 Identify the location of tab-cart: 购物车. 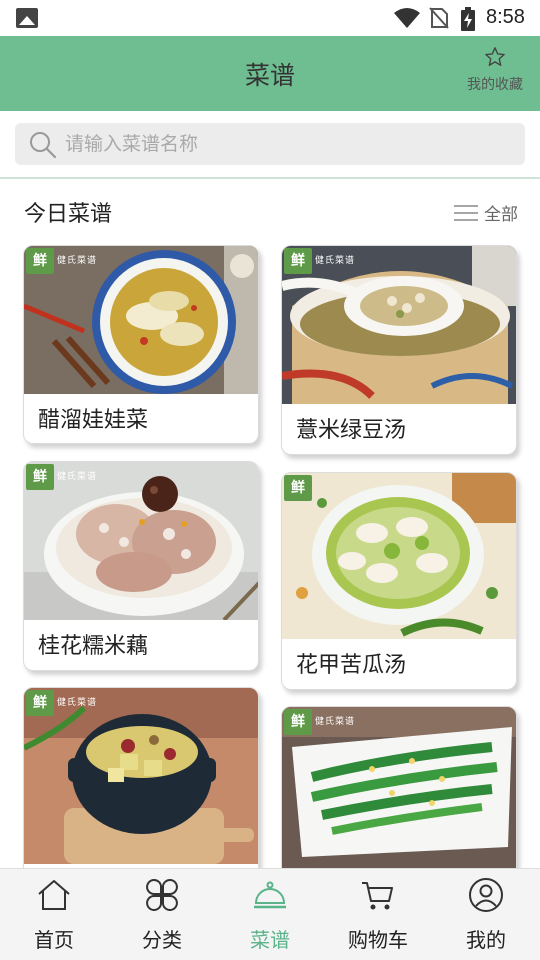
(378, 914).